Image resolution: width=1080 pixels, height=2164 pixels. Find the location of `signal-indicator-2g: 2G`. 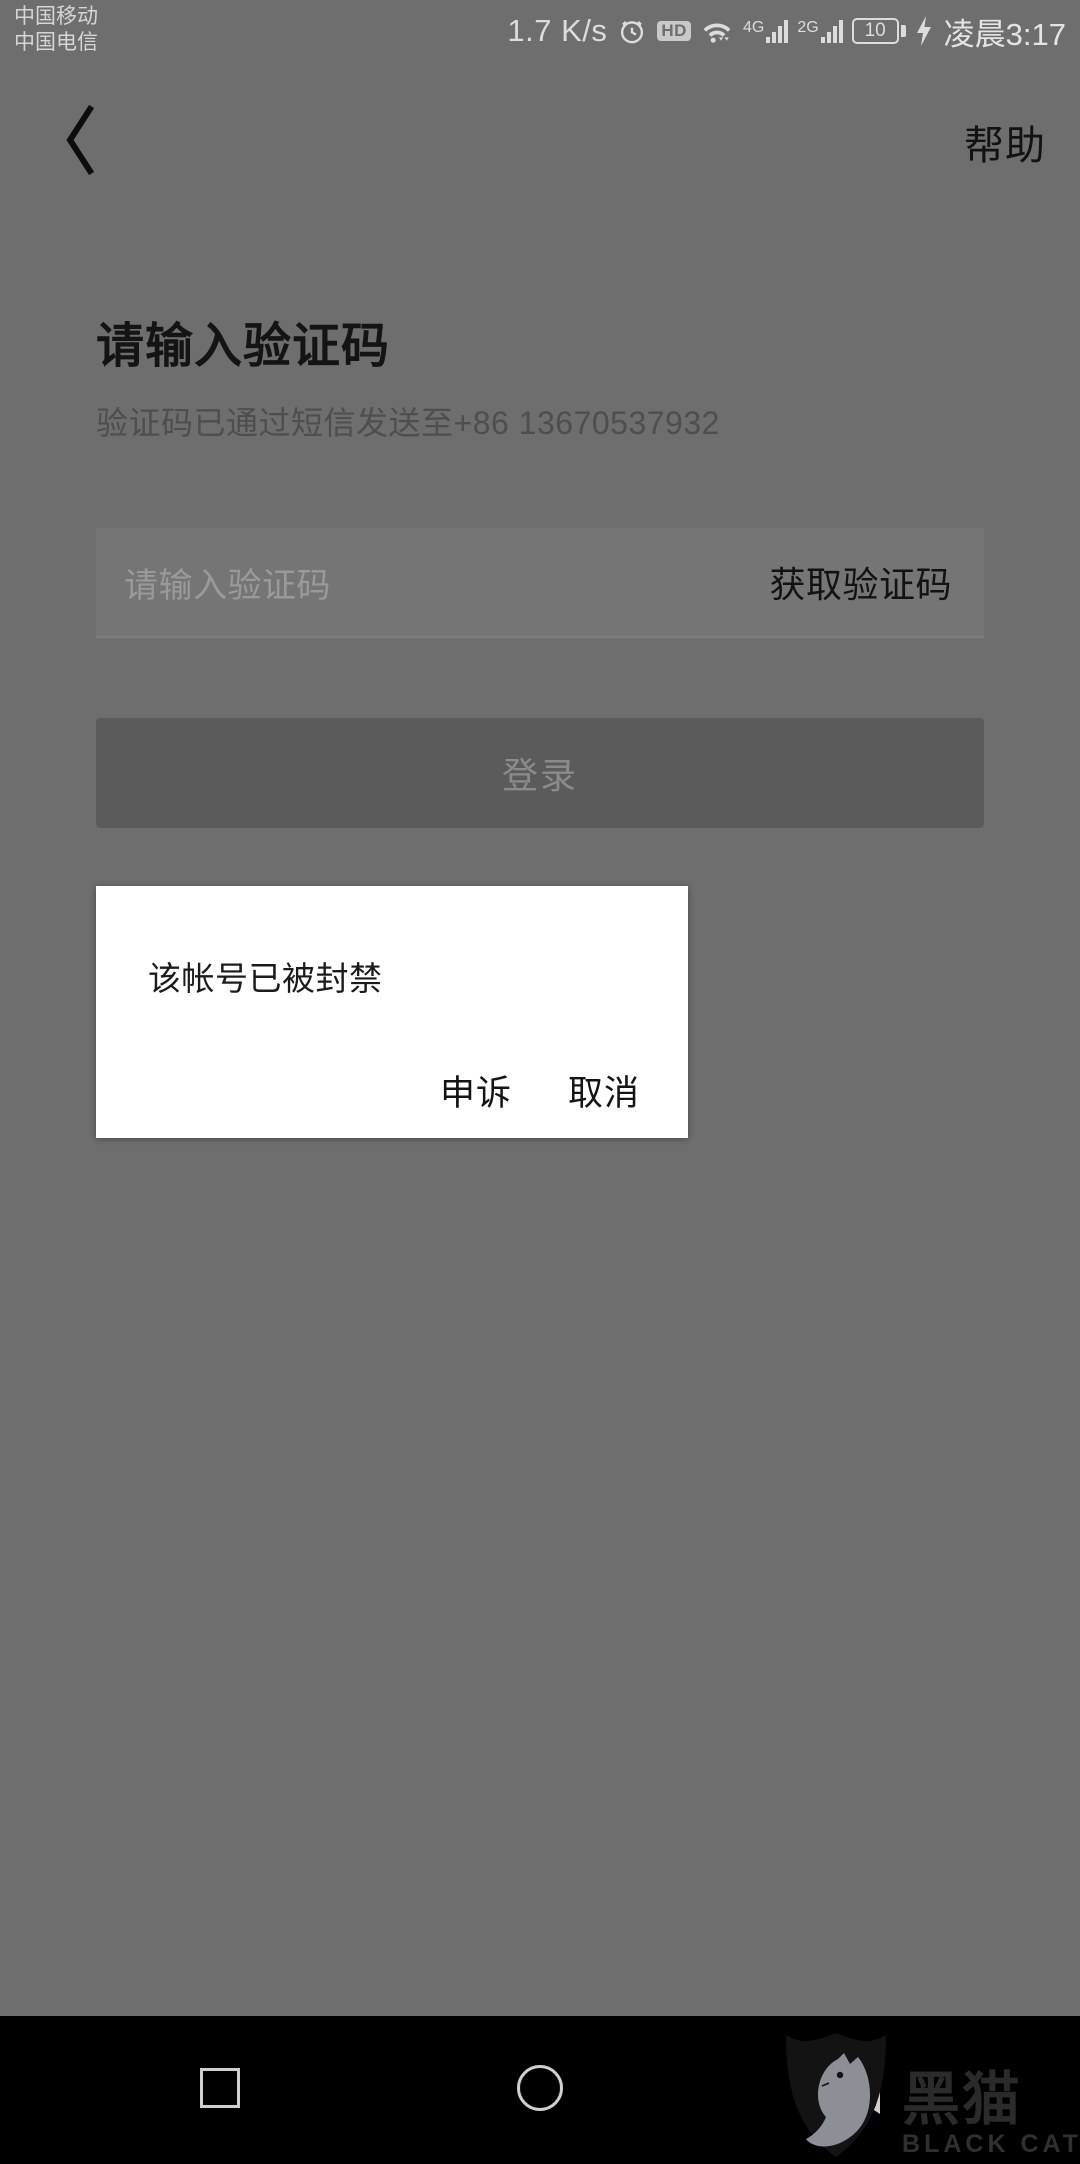

signal-indicator-2g: 2G is located at coordinates (820, 31).